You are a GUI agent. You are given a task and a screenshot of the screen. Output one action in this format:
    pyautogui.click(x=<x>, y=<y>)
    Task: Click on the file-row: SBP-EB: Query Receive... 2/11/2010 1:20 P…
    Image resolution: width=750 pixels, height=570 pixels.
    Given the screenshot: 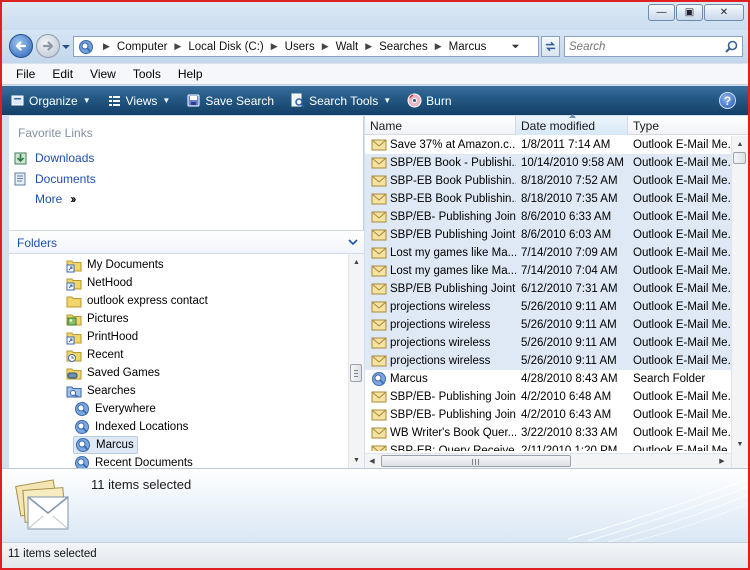 What is the action you would take?
    pyautogui.click(x=548, y=446)
    